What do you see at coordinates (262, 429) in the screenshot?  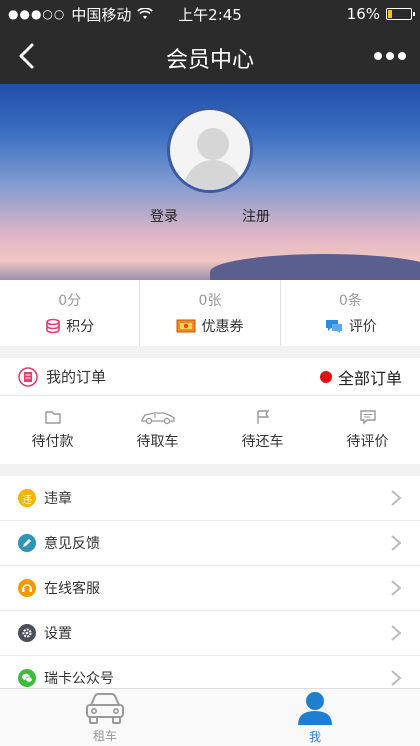 I see `order-pending-return: 待还车` at bounding box center [262, 429].